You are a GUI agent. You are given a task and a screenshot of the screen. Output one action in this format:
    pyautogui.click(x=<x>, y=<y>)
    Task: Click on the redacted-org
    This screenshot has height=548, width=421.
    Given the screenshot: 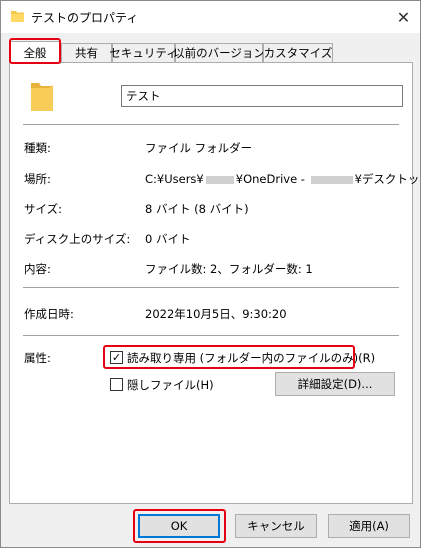 What is the action you would take?
    pyautogui.click(x=331, y=179)
    